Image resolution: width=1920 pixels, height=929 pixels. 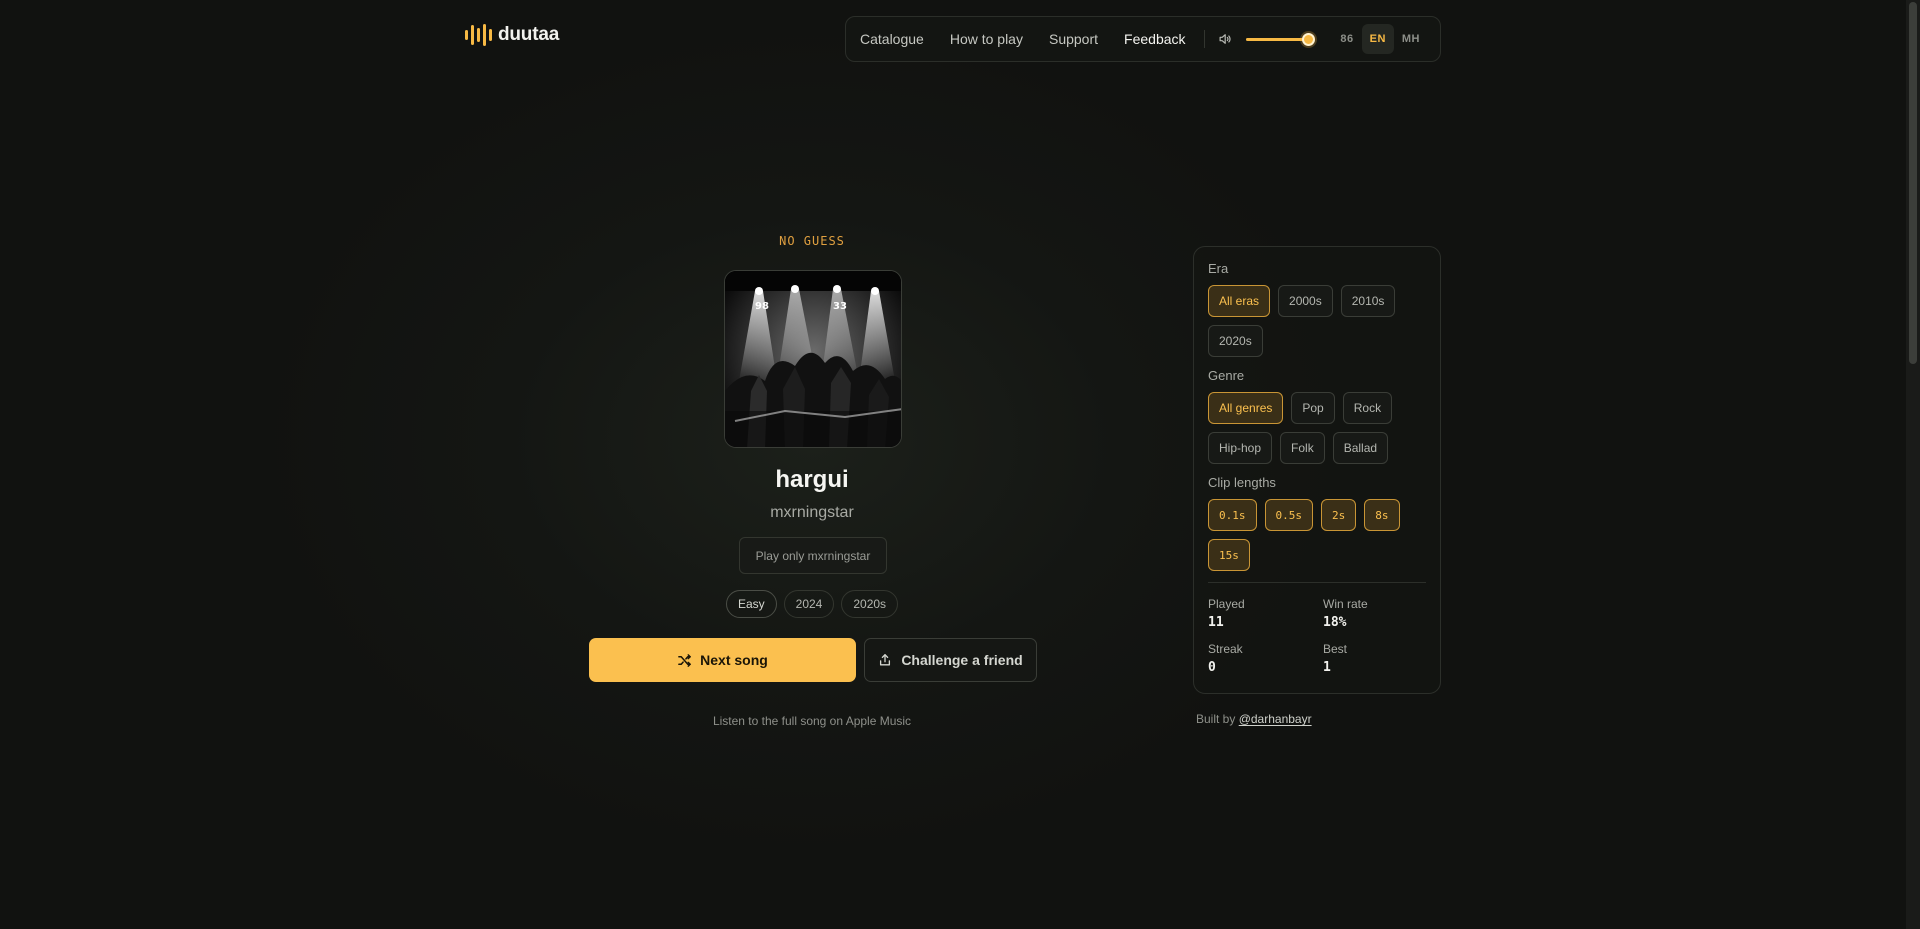 What do you see at coordinates (1313, 408) in the screenshot?
I see `genre-chip-pop: Pop` at bounding box center [1313, 408].